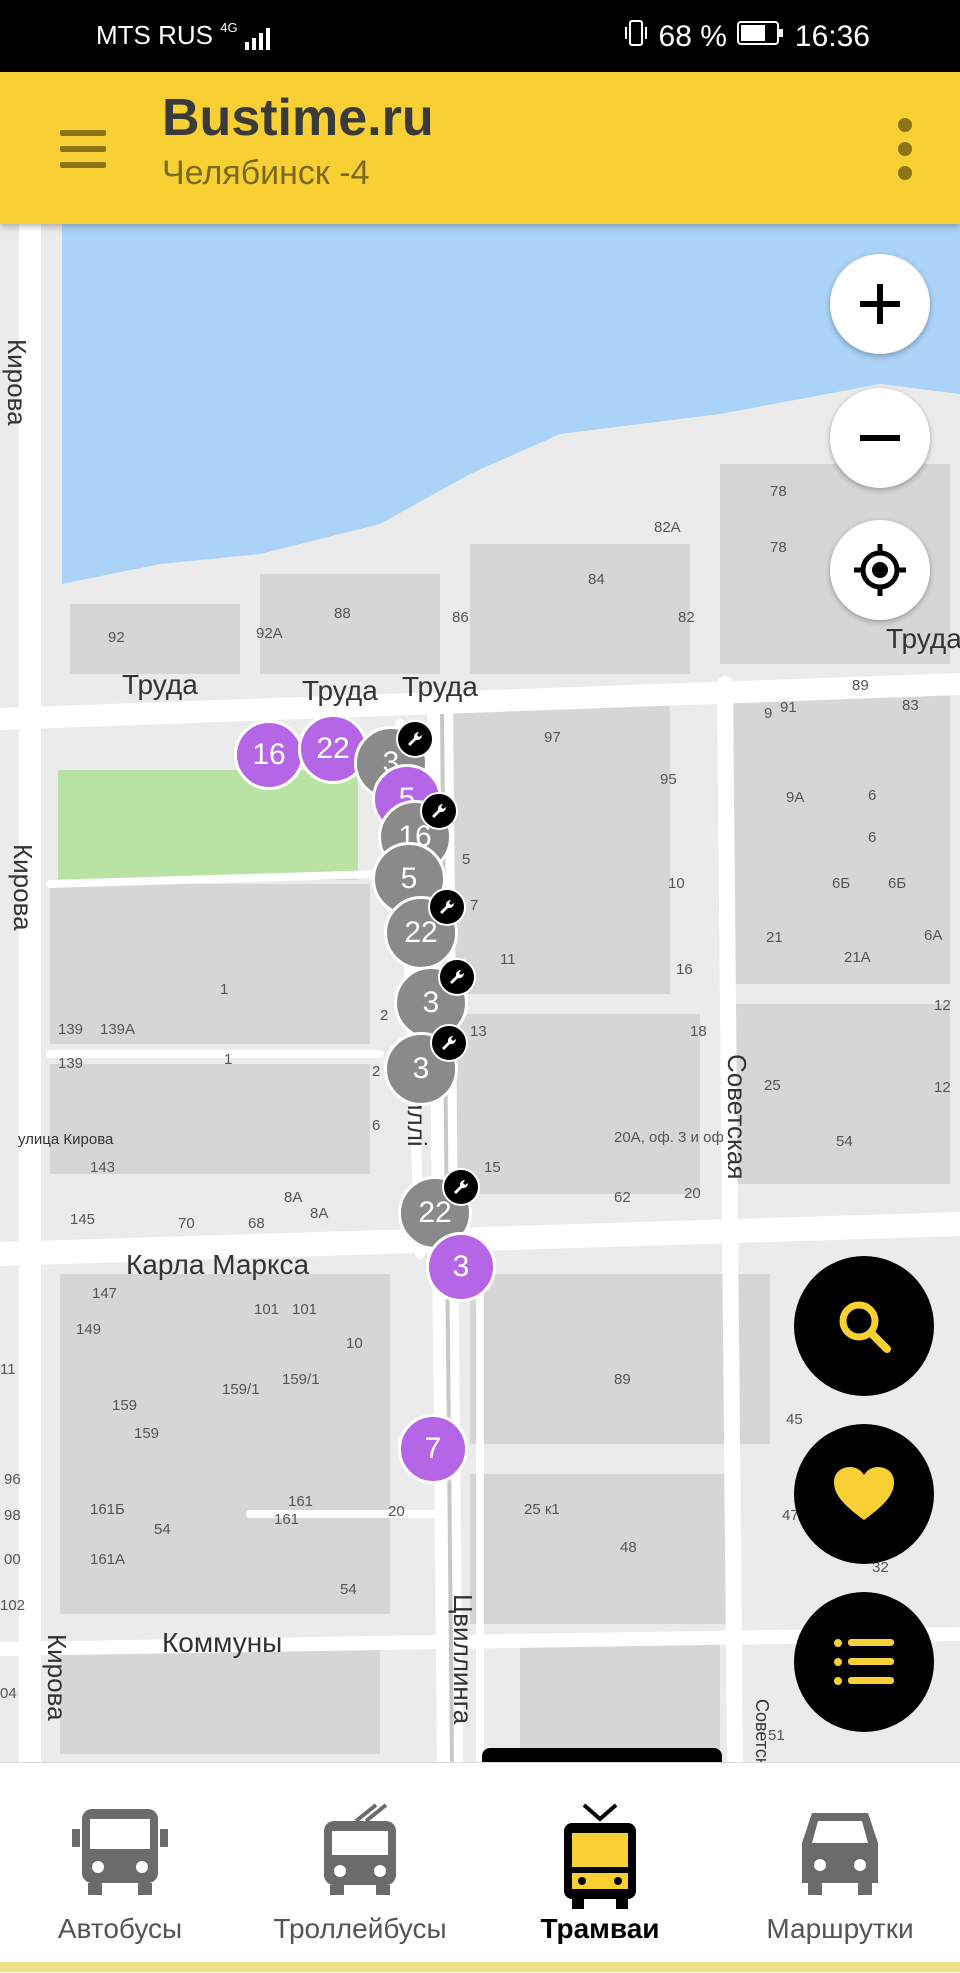 This screenshot has height=1973, width=960. I want to click on plus-icon, so click(880, 304).